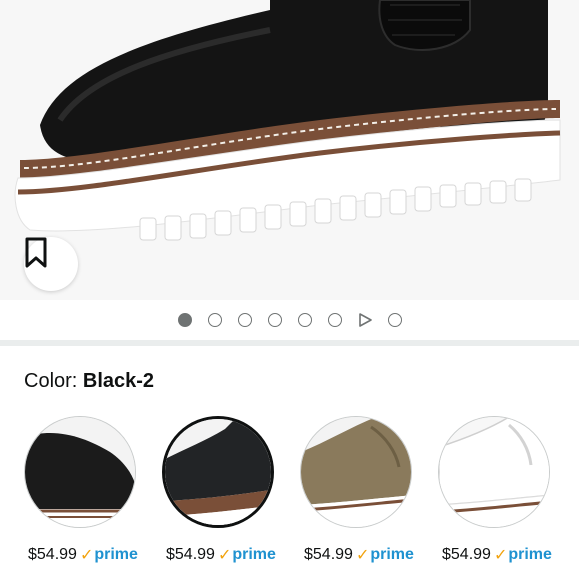 The image size is (579, 580). What do you see at coordinates (53, 381) in the screenshot?
I see `color-label: Color:` at bounding box center [53, 381].